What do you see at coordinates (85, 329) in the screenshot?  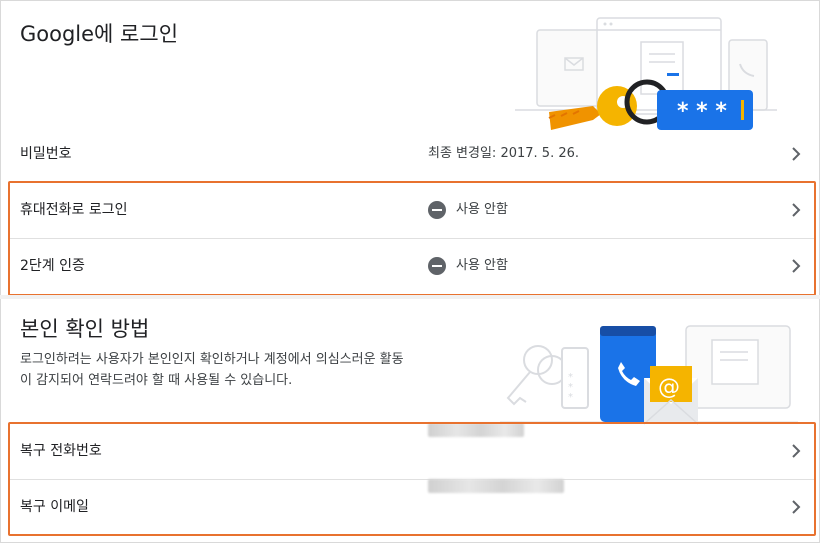 I see `verify-section-title: 본인 확인 방법` at bounding box center [85, 329].